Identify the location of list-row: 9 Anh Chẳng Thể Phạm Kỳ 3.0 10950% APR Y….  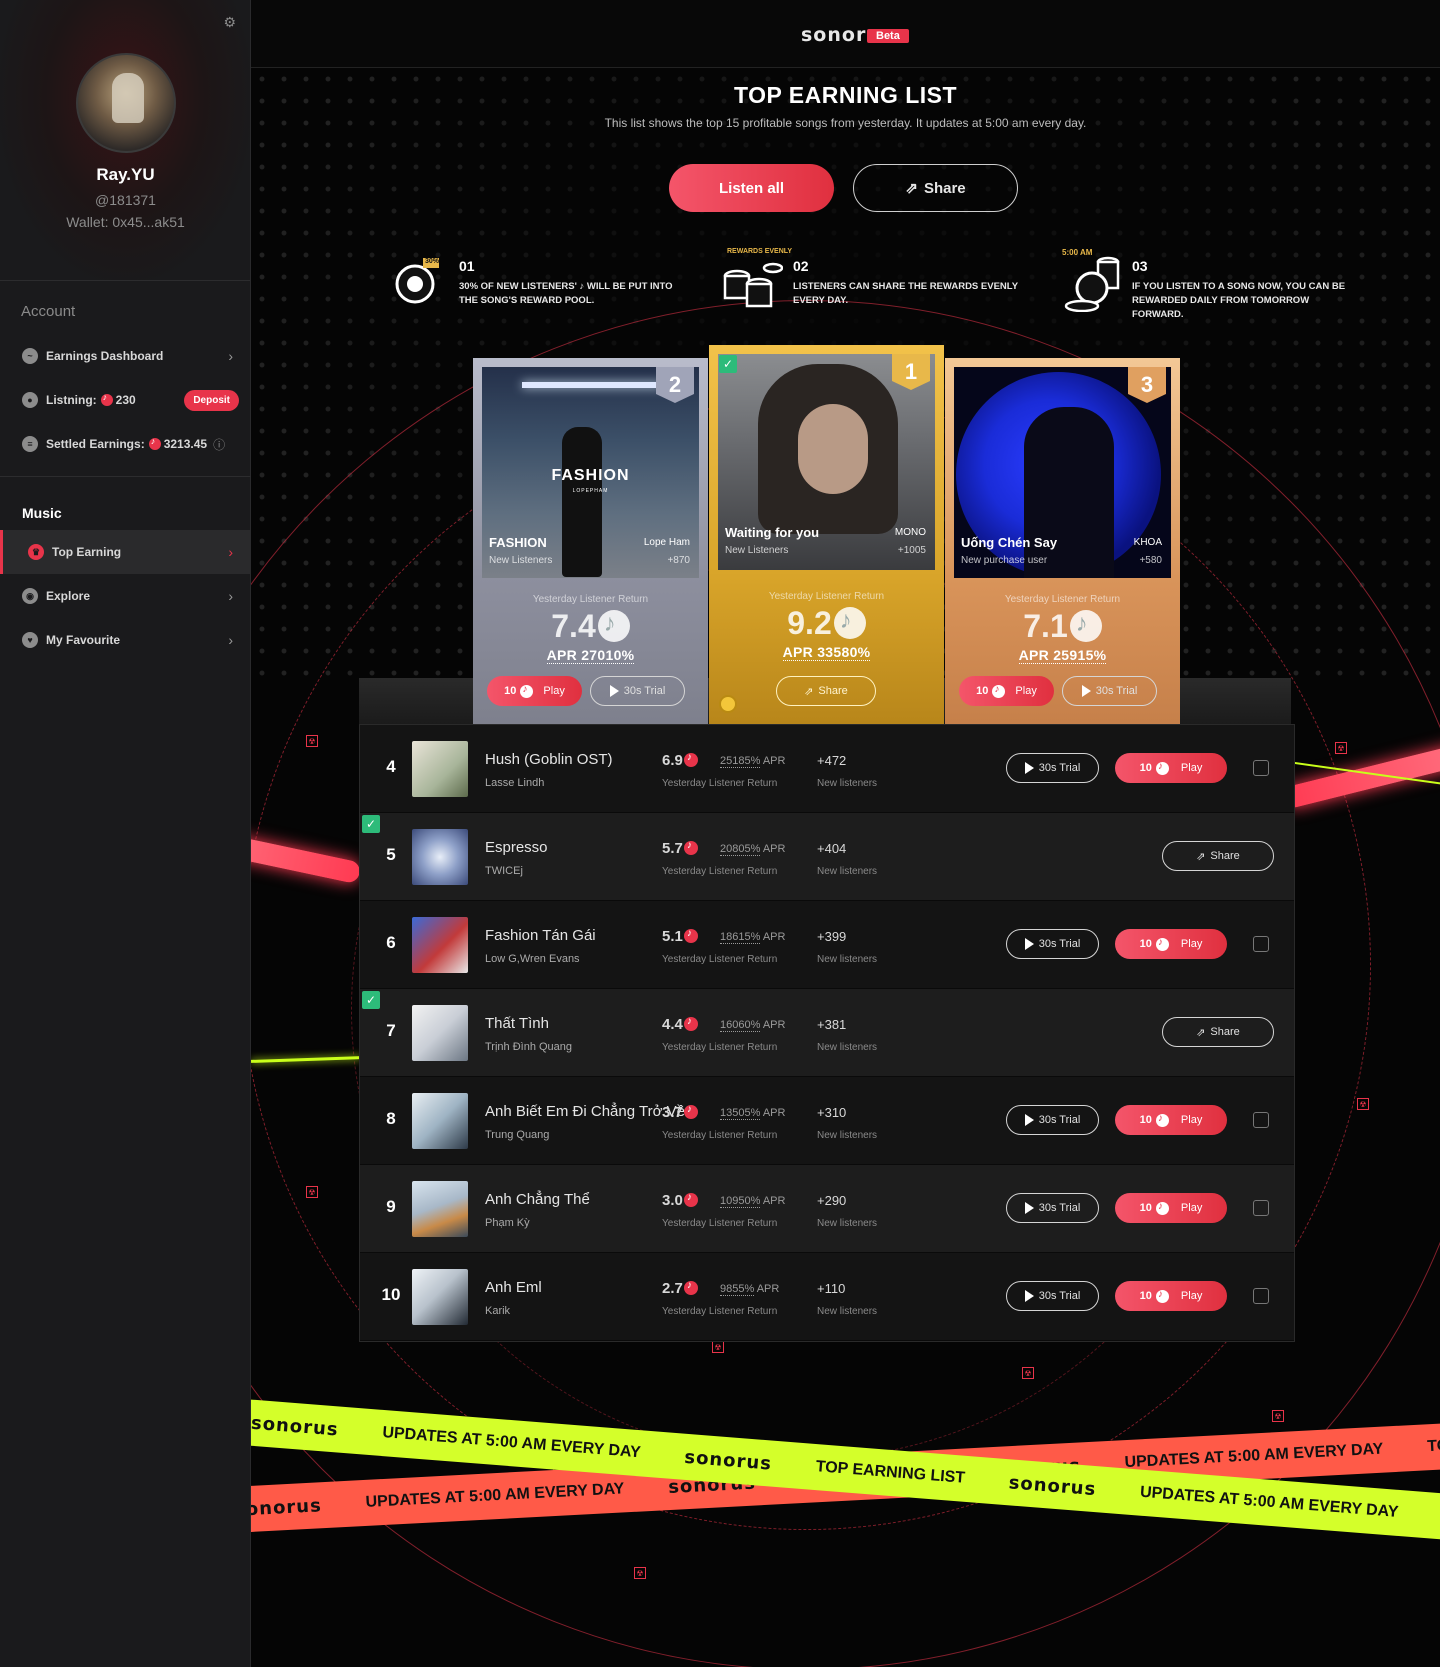
(827, 1209).